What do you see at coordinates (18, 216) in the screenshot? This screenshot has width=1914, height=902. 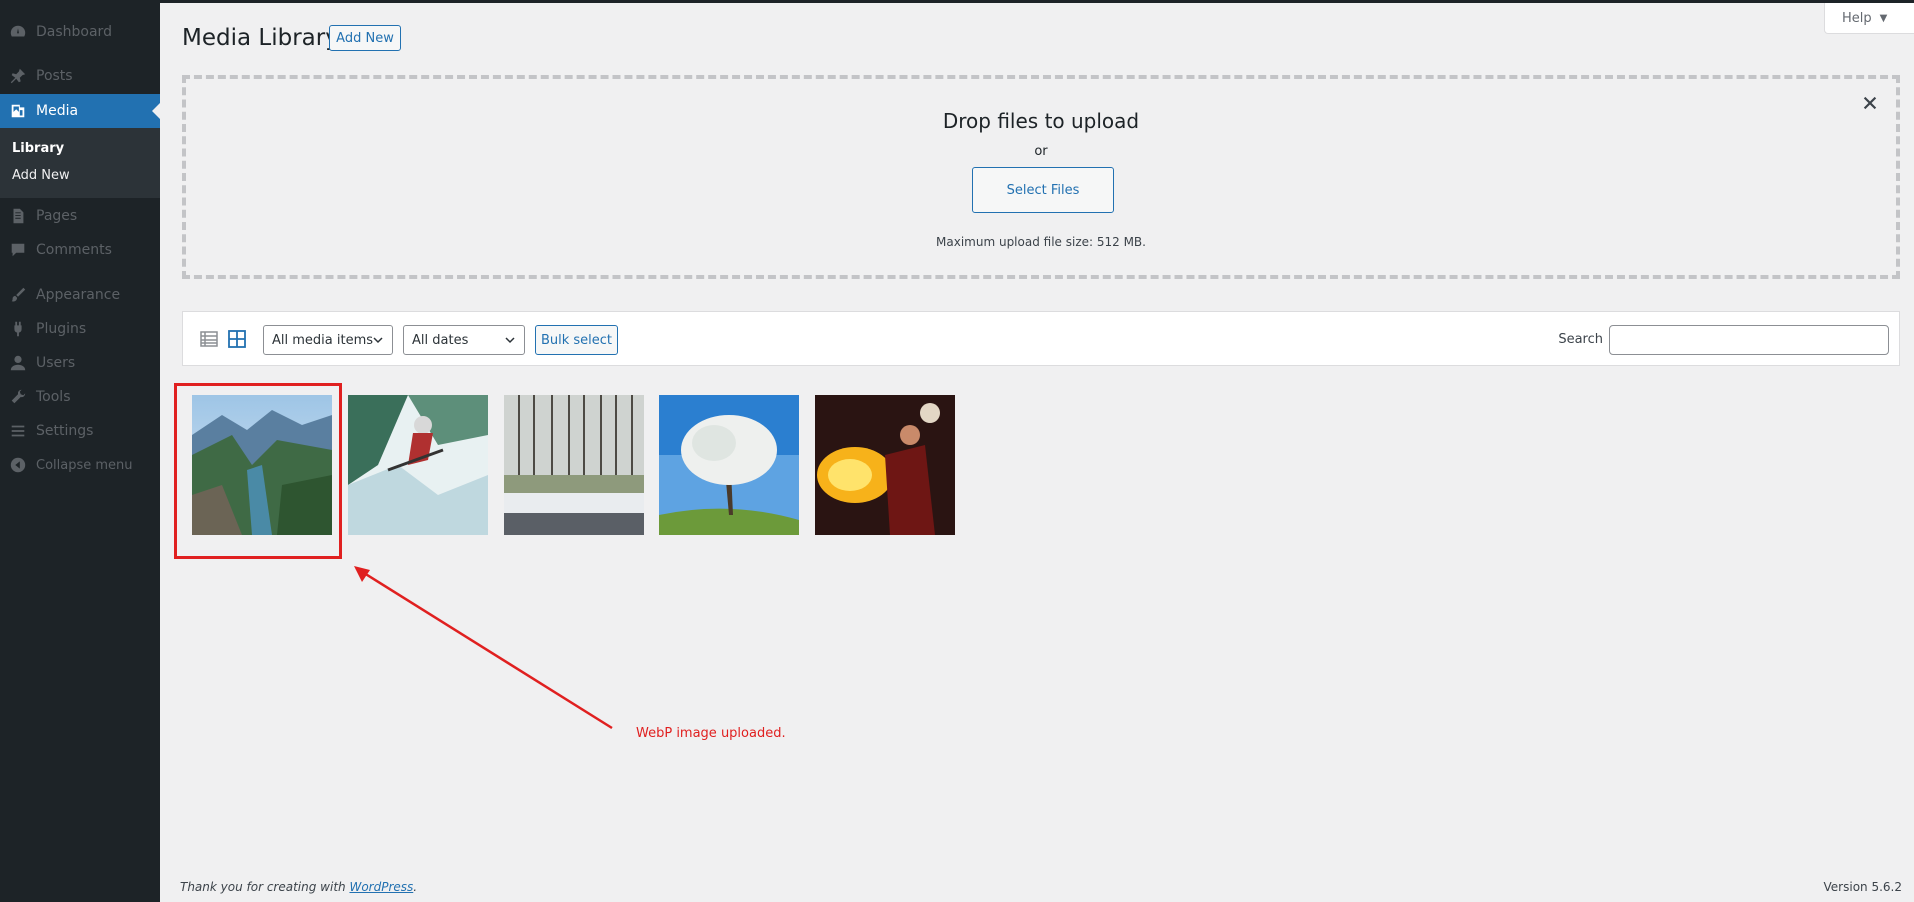 I see `pages-icon` at bounding box center [18, 216].